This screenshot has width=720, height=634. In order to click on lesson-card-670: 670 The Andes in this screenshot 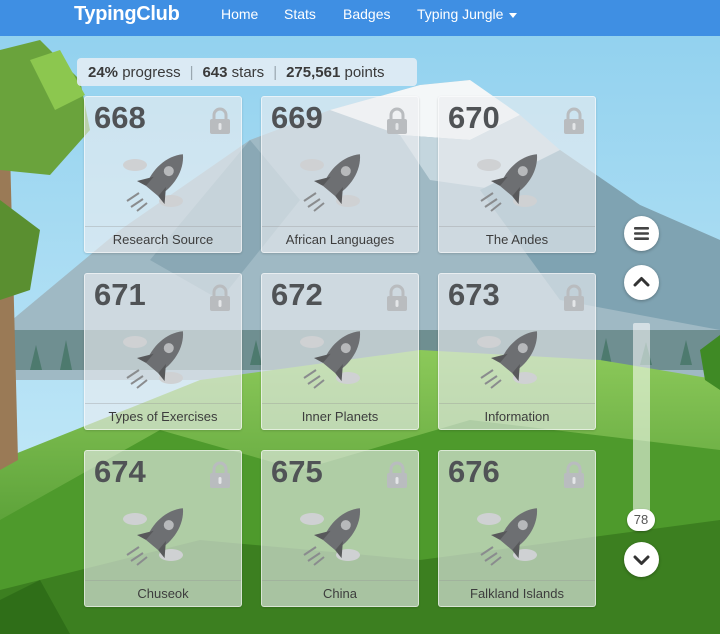, I will do `click(517, 174)`.